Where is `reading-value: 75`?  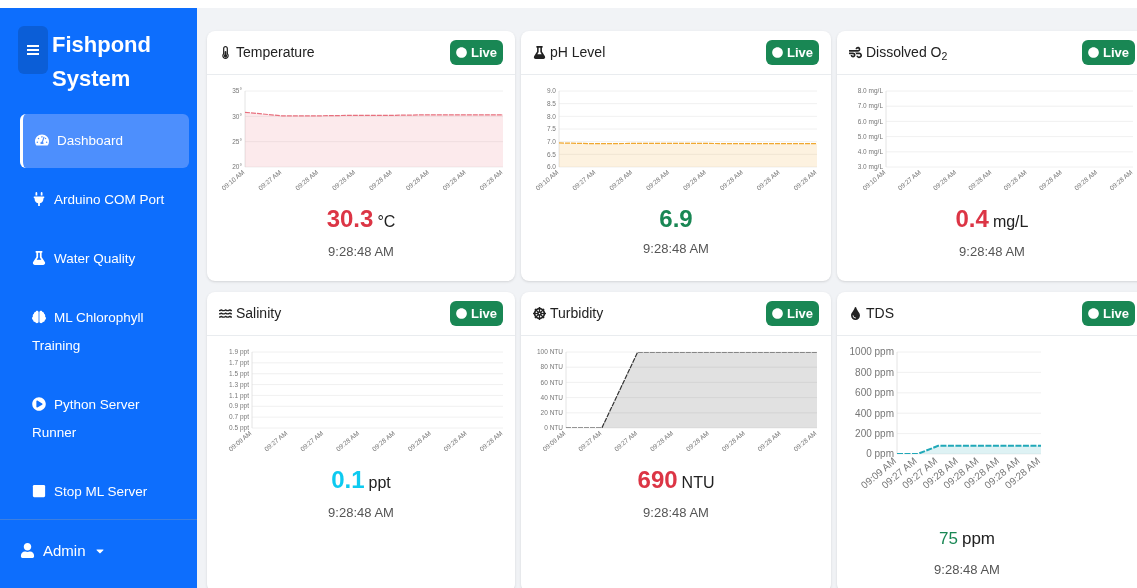
reading-value: 75 is located at coordinates (948, 538).